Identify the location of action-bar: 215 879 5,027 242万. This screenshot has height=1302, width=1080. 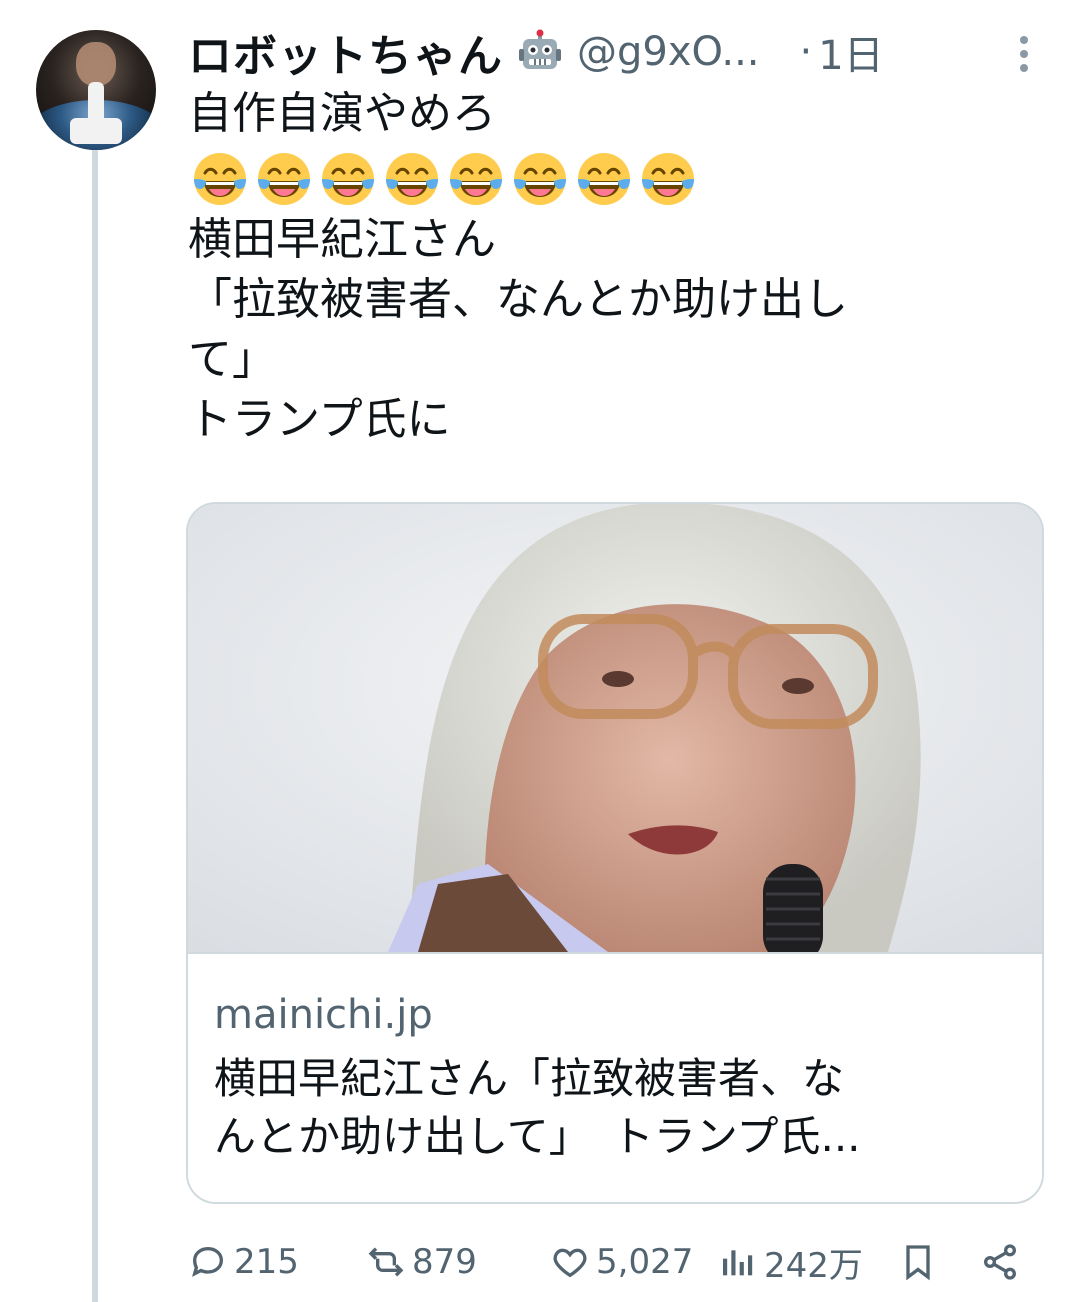
(618, 1262).